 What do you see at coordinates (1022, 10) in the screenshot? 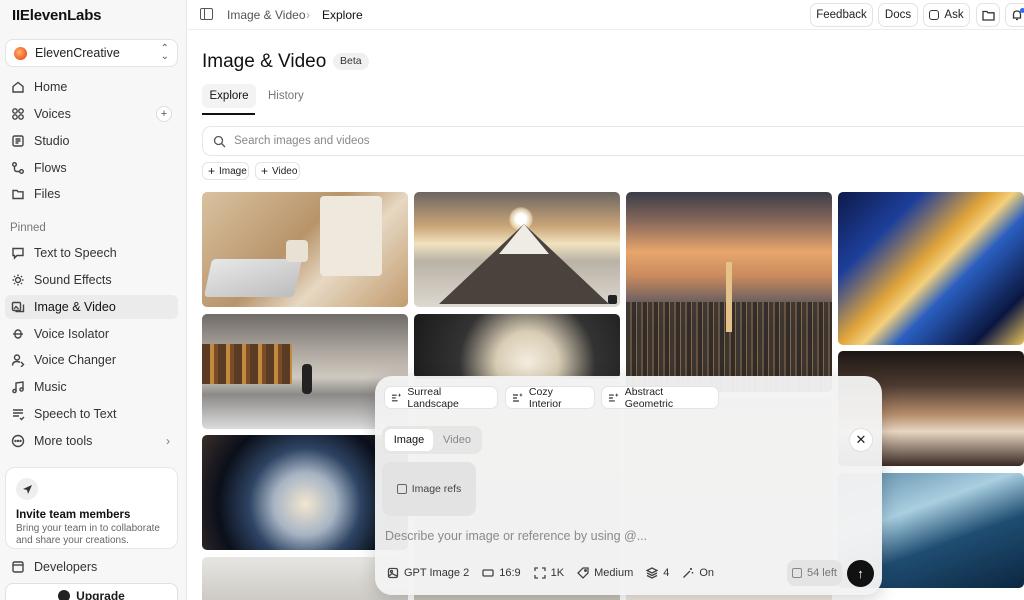
I see `notification-dot` at bounding box center [1022, 10].